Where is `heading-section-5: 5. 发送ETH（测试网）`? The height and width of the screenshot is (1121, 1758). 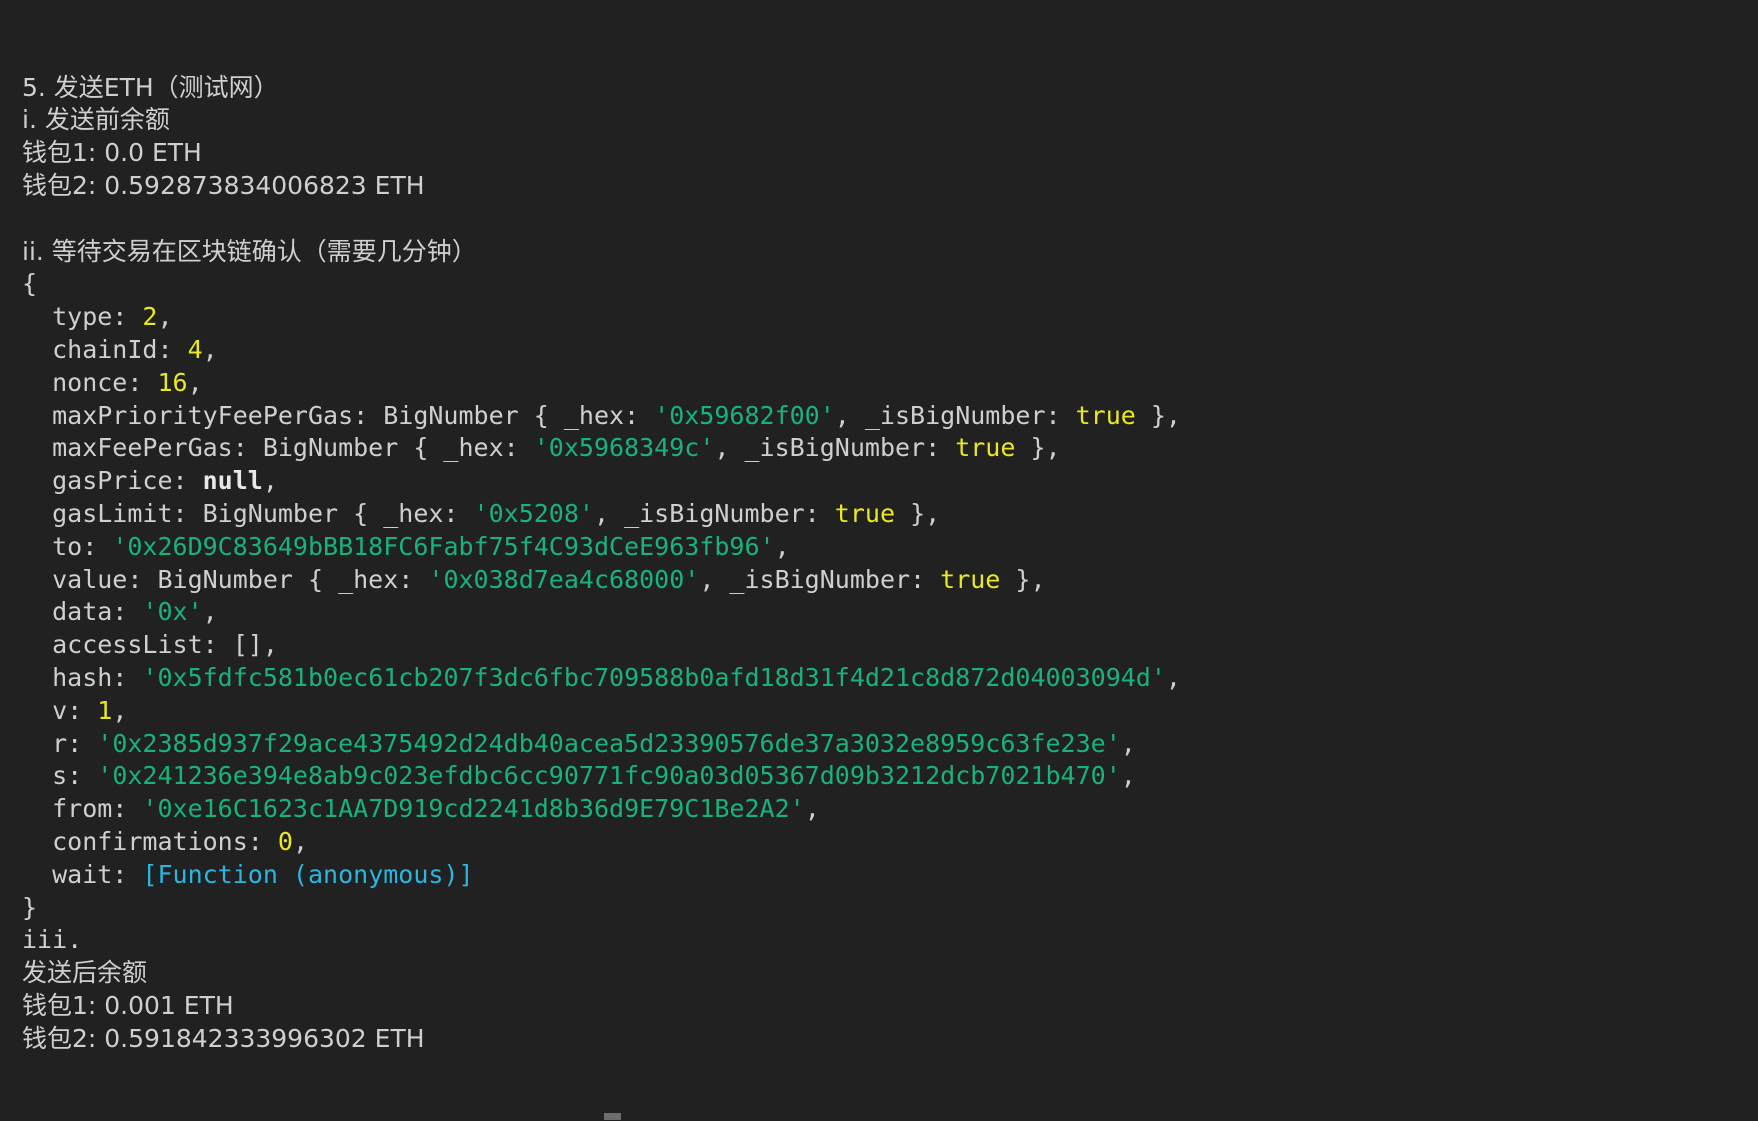 heading-section-5: 5. 发送ETH（测试网） is located at coordinates (890, 88).